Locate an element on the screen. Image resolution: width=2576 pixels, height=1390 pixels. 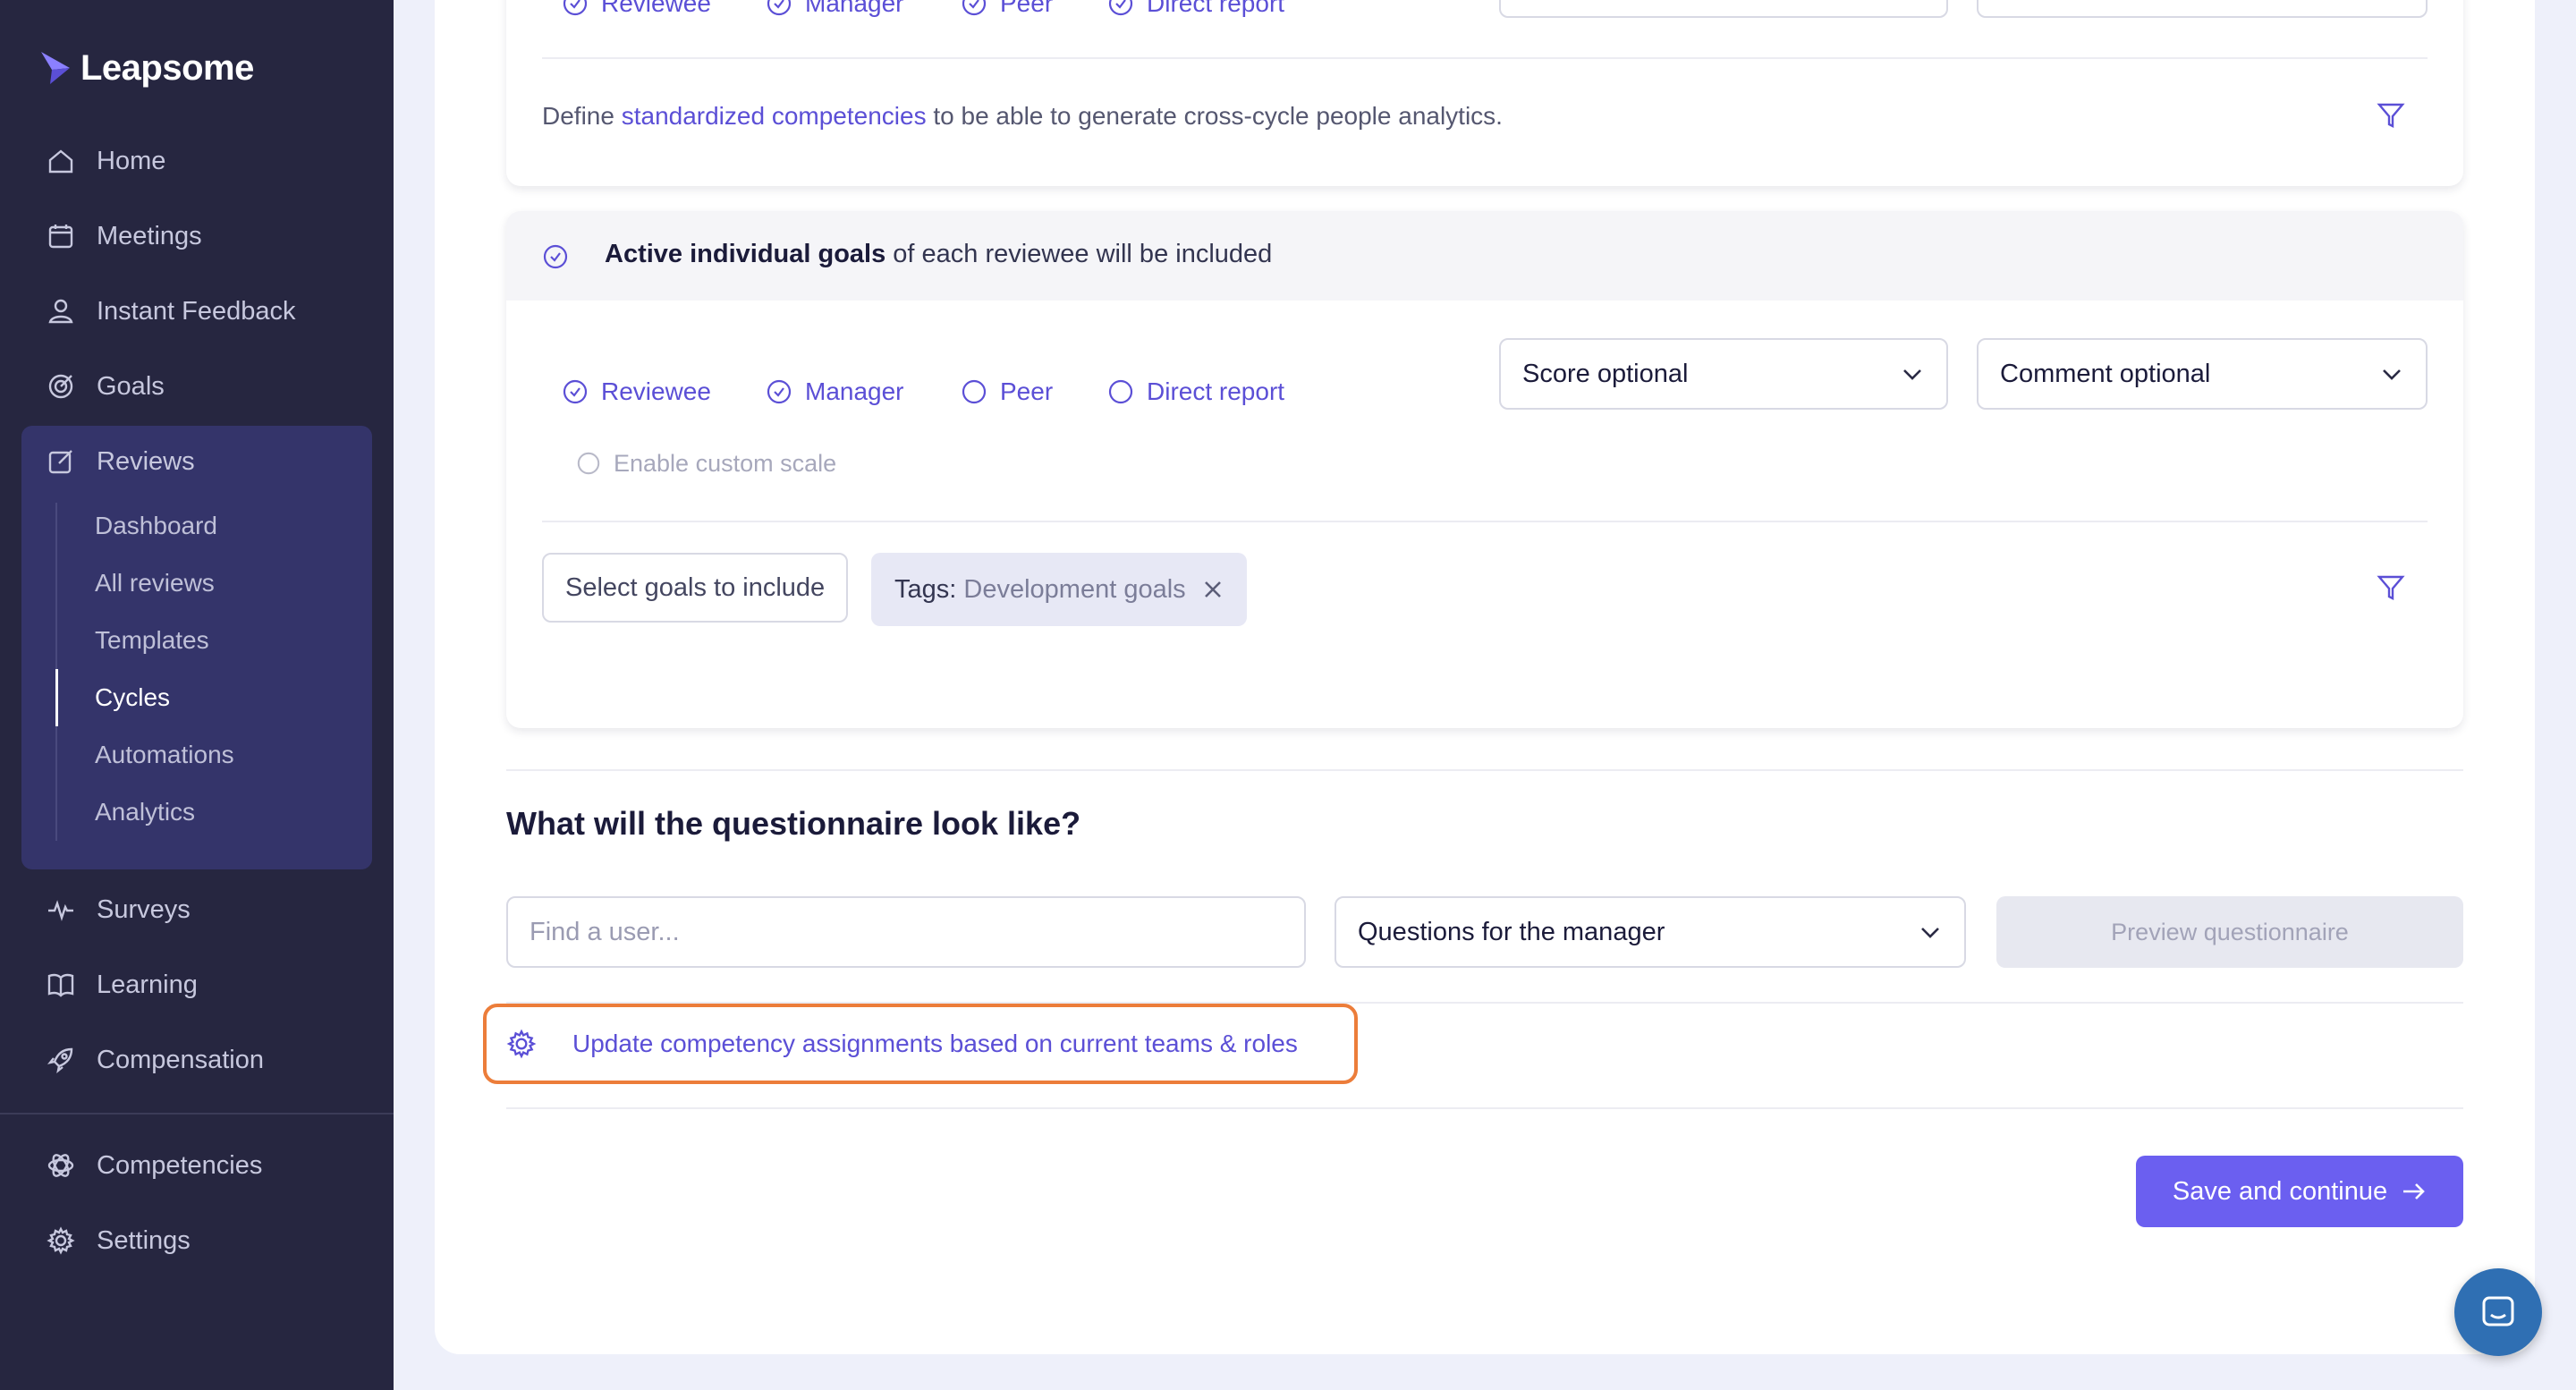
sidebar-item-label: Competencies is located at coordinates (180, 1165).